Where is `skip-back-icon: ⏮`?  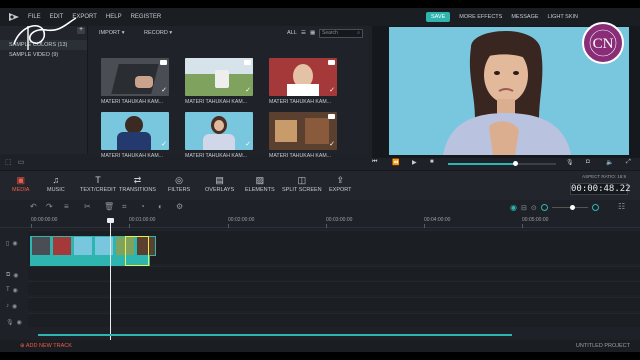
skip-back-icon: ⏮ is located at coordinates (374, 162).